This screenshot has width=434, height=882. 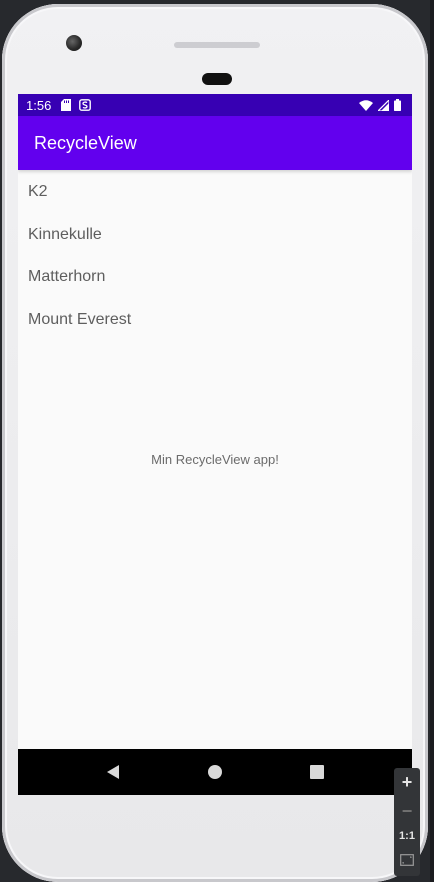 What do you see at coordinates (66, 105) in the screenshot?
I see `sd-card-icon` at bounding box center [66, 105].